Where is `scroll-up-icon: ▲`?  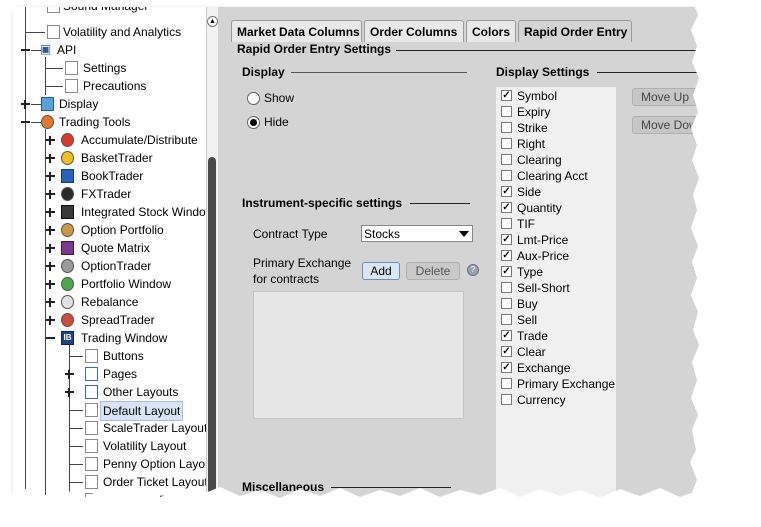
scroll-up-icon: ▲ is located at coordinates (212, 21).